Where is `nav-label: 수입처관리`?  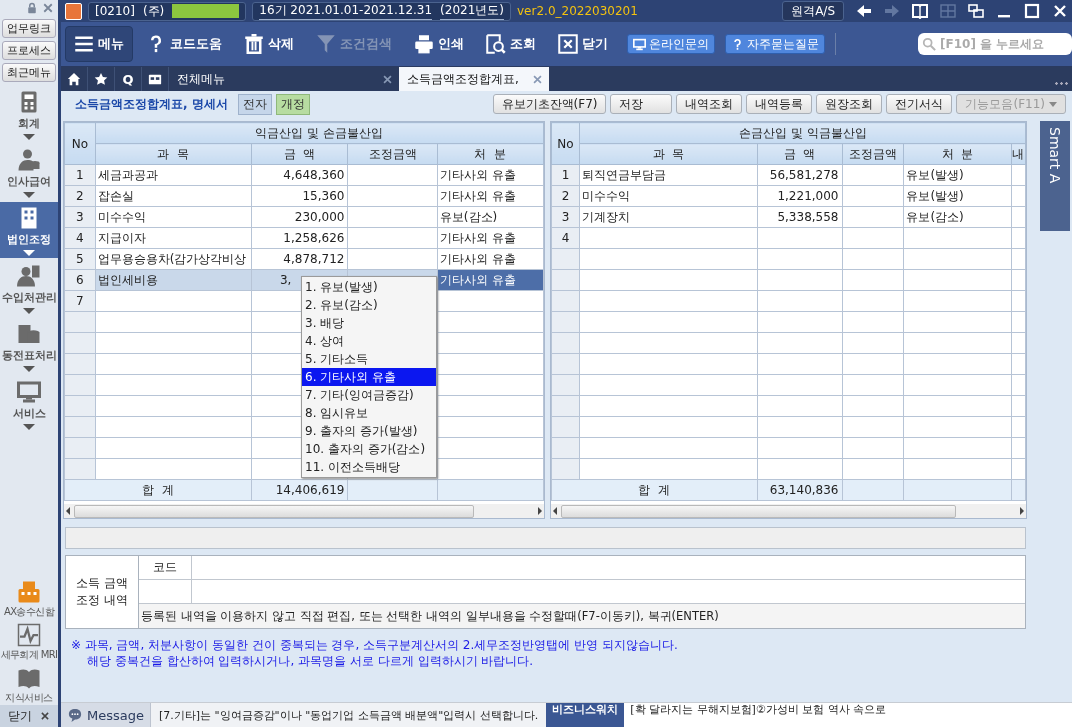 nav-label: 수입처관리 is located at coordinates (29, 297).